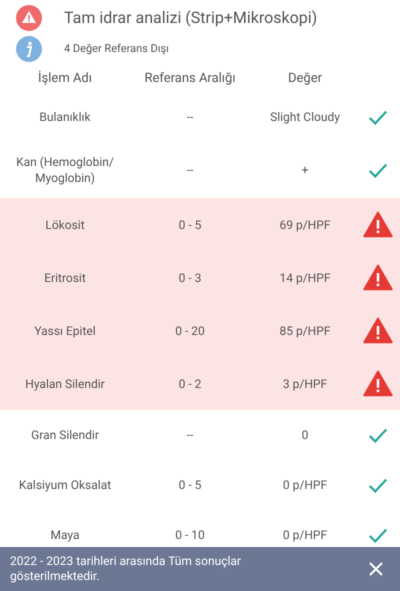  What do you see at coordinates (305, 225) in the screenshot?
I see `result-value: 69 p/HPF` at bounding box center [305, 225].